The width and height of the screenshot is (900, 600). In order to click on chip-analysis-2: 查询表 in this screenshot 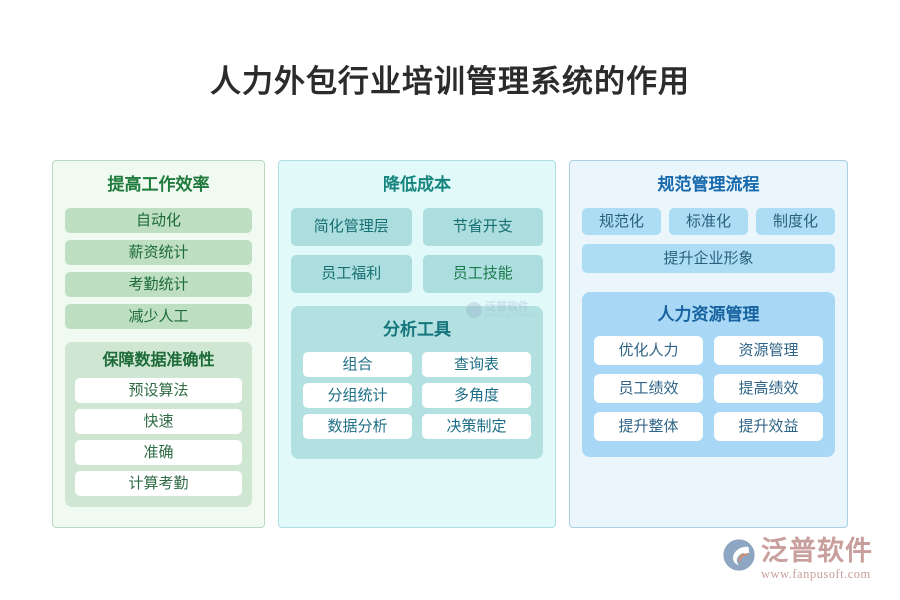, I will do `click(476, 364)`.